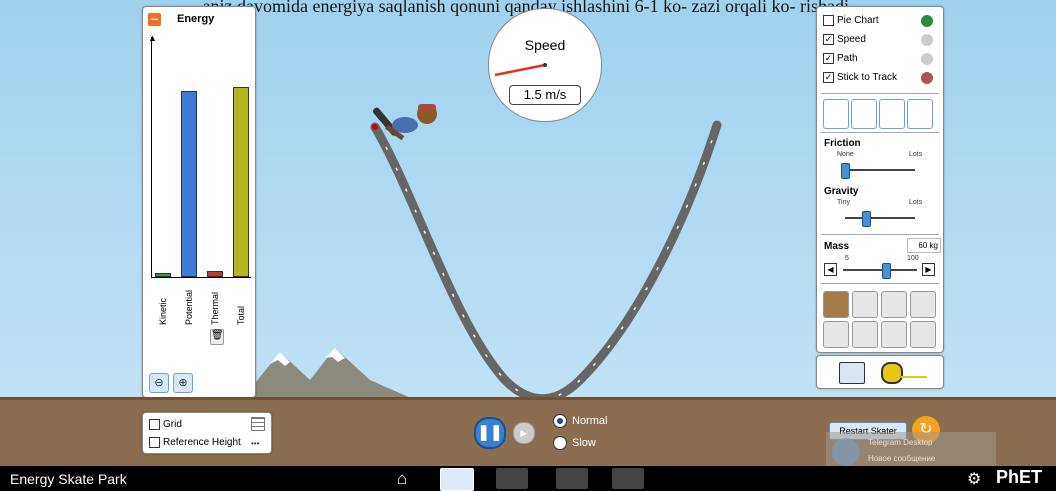 The image size is (1056, 491). Describe the element at coordinates (154, 442) in the screenshot. I see `reference-height-checkbox-box` at that location.